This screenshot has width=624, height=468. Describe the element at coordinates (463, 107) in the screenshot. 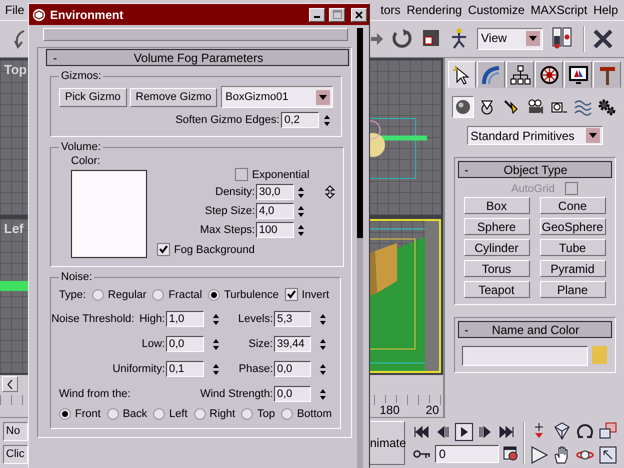

I see `category-button` at that location.